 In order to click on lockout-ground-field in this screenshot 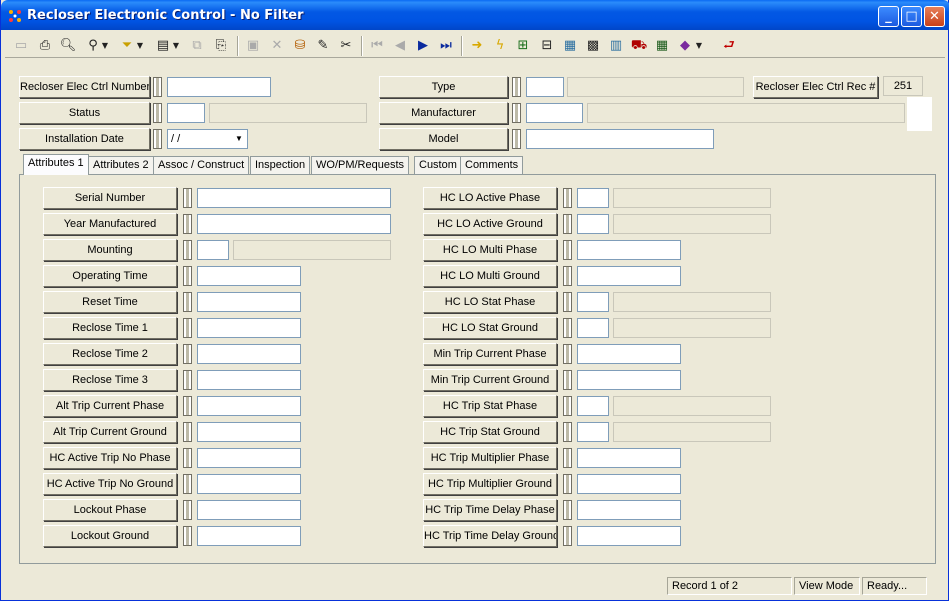, I will do `click(249, 536)`.